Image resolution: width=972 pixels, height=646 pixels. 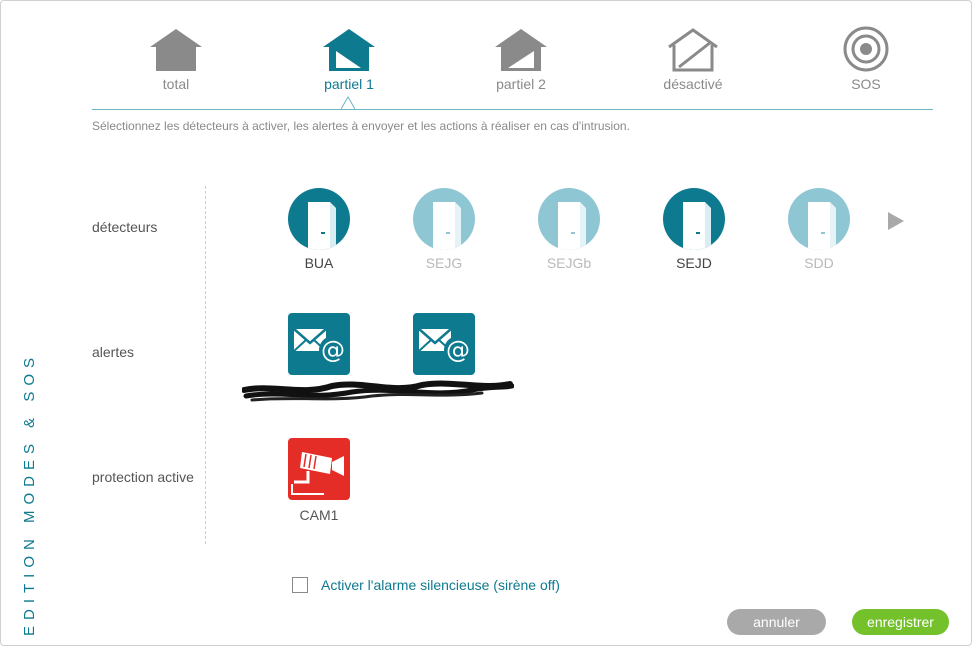 I want to click on detector-label: SEJD, so click(x=694, y=263).